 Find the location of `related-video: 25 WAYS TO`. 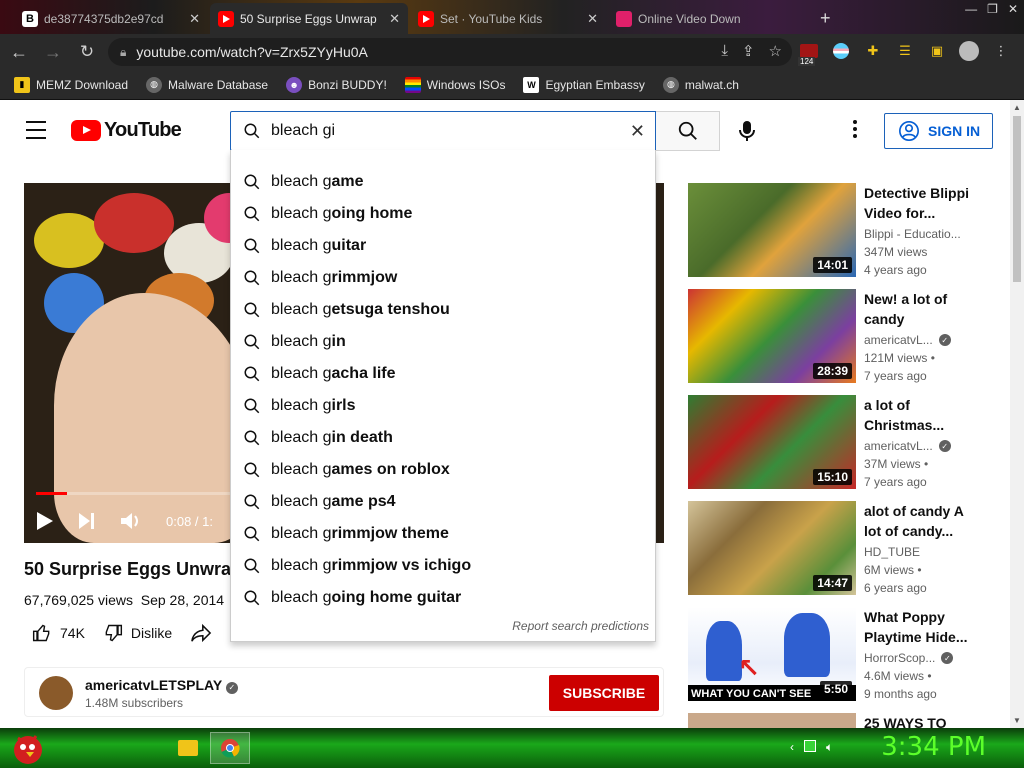

related-video: 25 WAYS TO is located at coordinates (843, 720).